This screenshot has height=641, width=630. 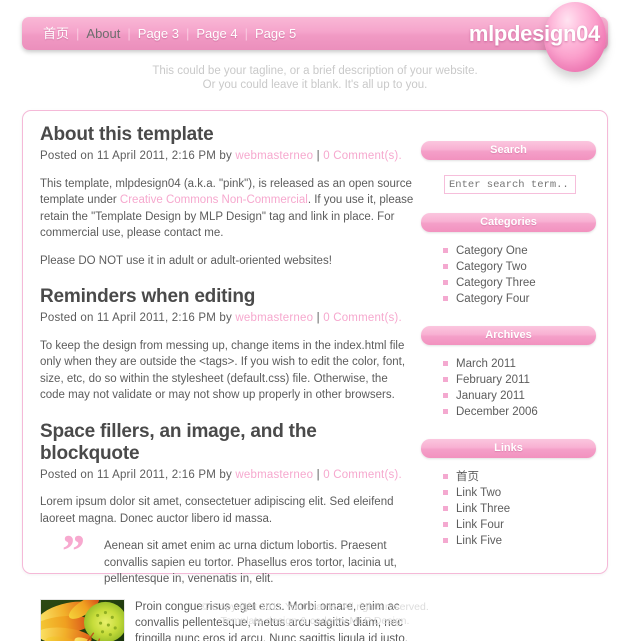 I want to click on list-item: February 2011, so click(x=521, y=380).